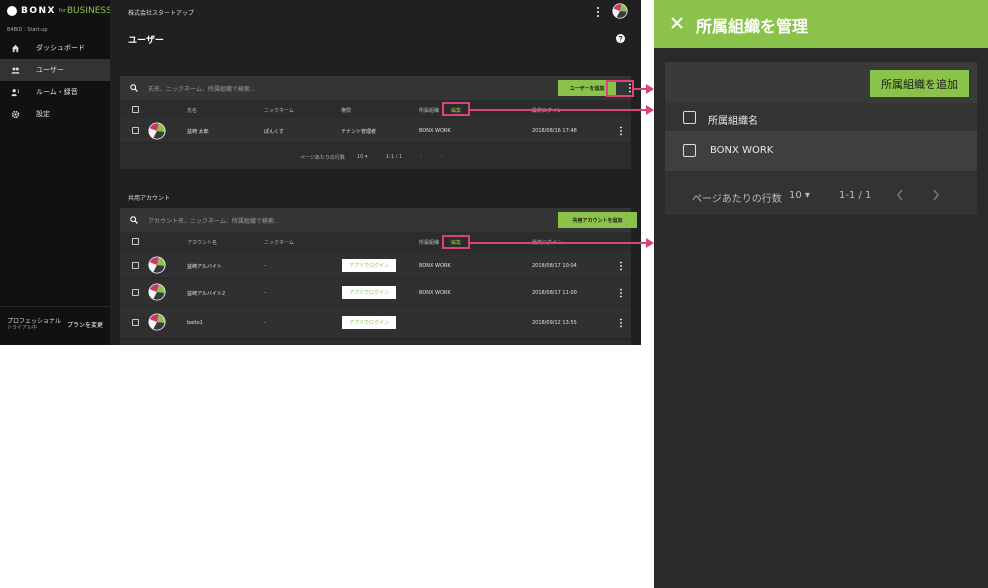  I want to click on bonx-logo: BONX for BUSINESS, so click(59, 11).